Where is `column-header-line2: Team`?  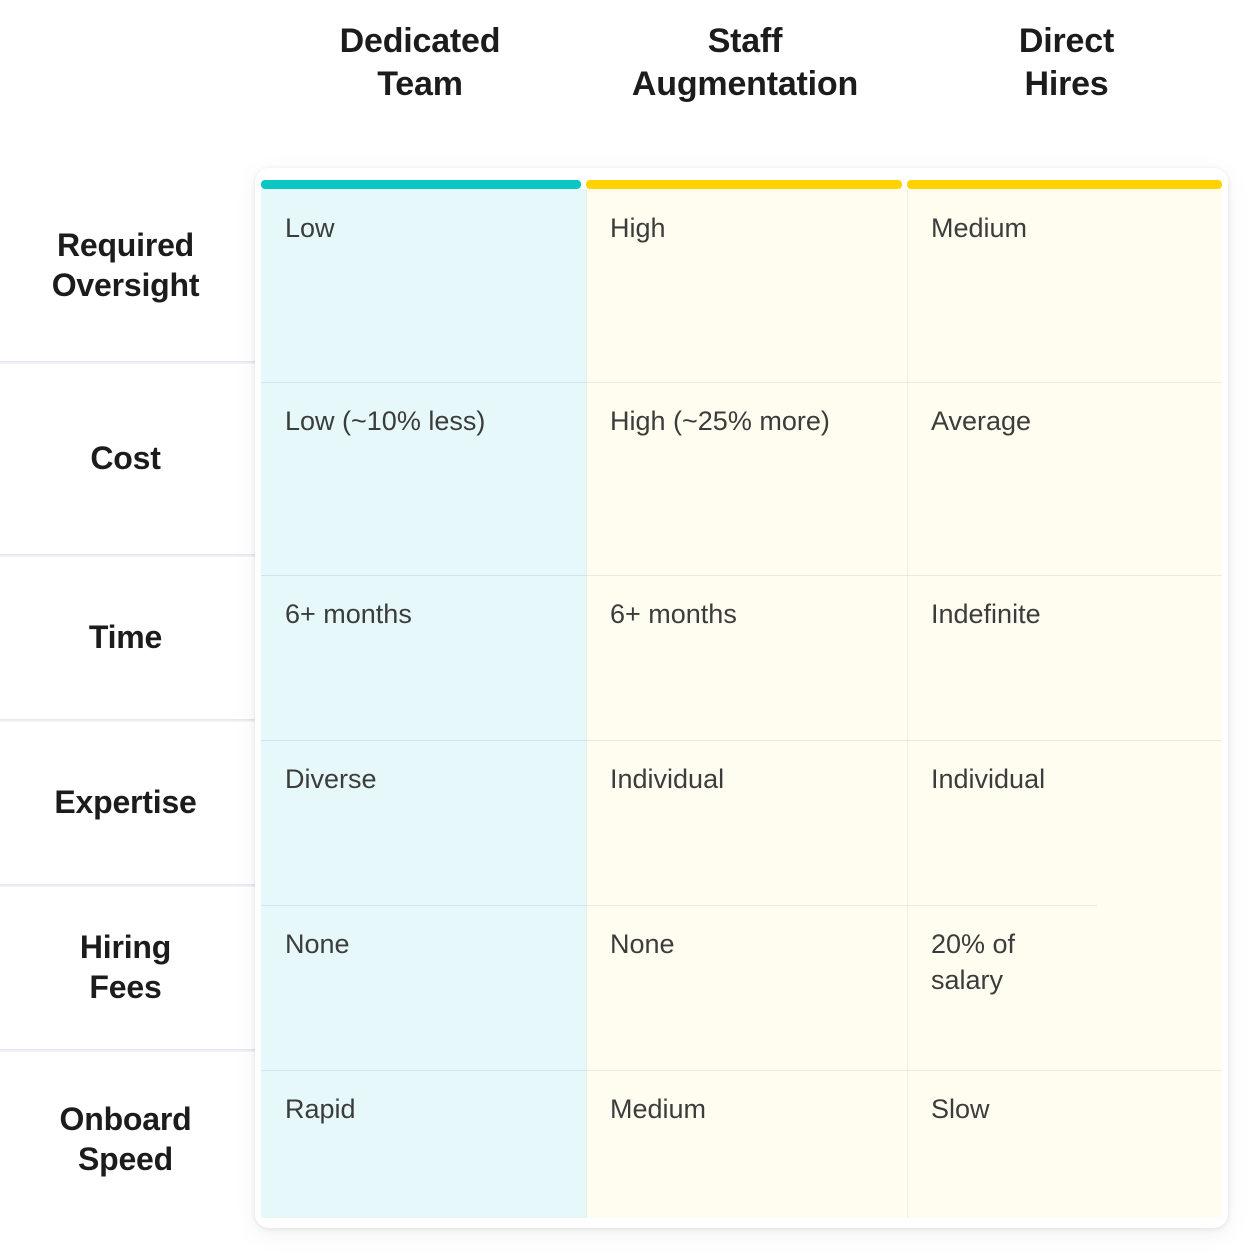
column-header-line2: Team is located at coordinates (420, 83).